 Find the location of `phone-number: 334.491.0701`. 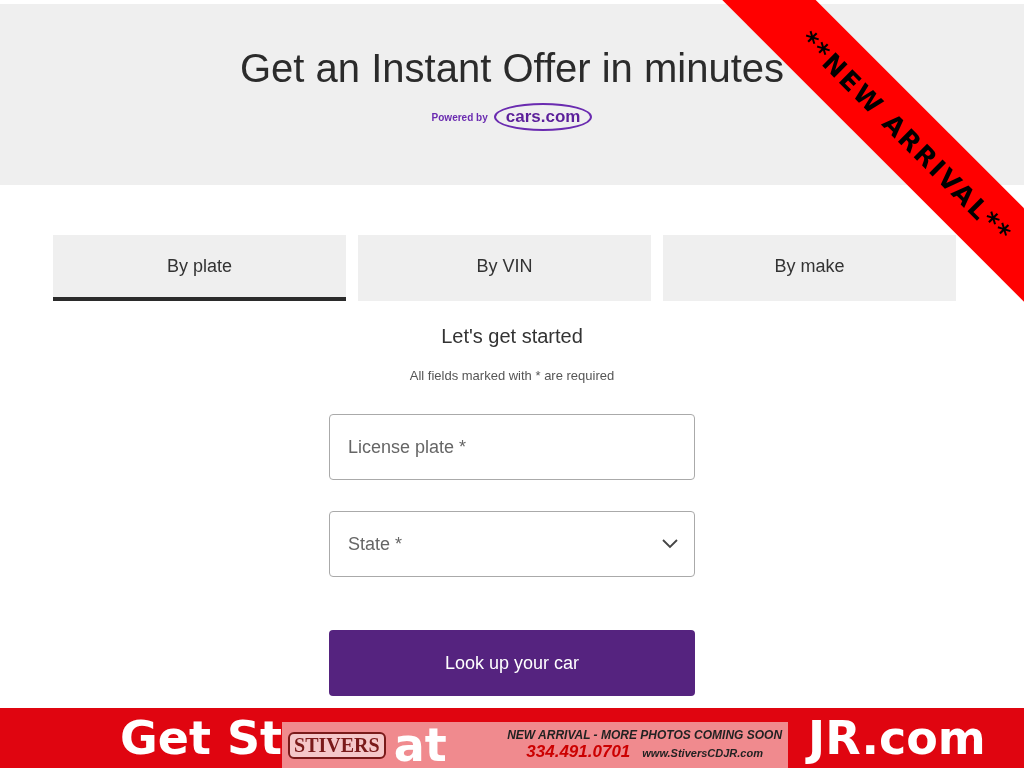

phone-number: 334.491.0701 is located at coordinates (578, 752).